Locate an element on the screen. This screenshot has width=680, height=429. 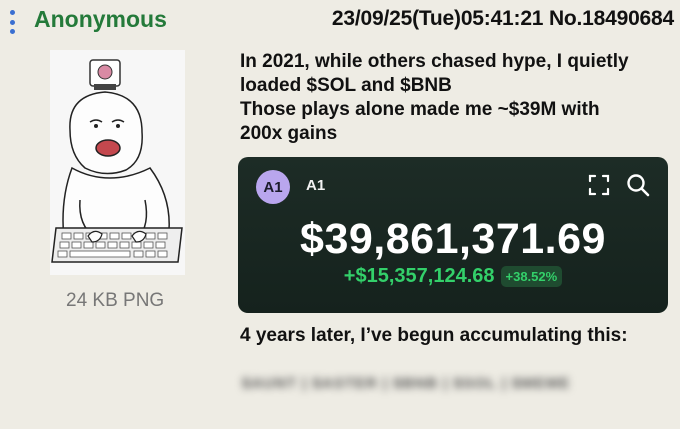
post-text-line: 200x gains is located at coordinates (289, 133).